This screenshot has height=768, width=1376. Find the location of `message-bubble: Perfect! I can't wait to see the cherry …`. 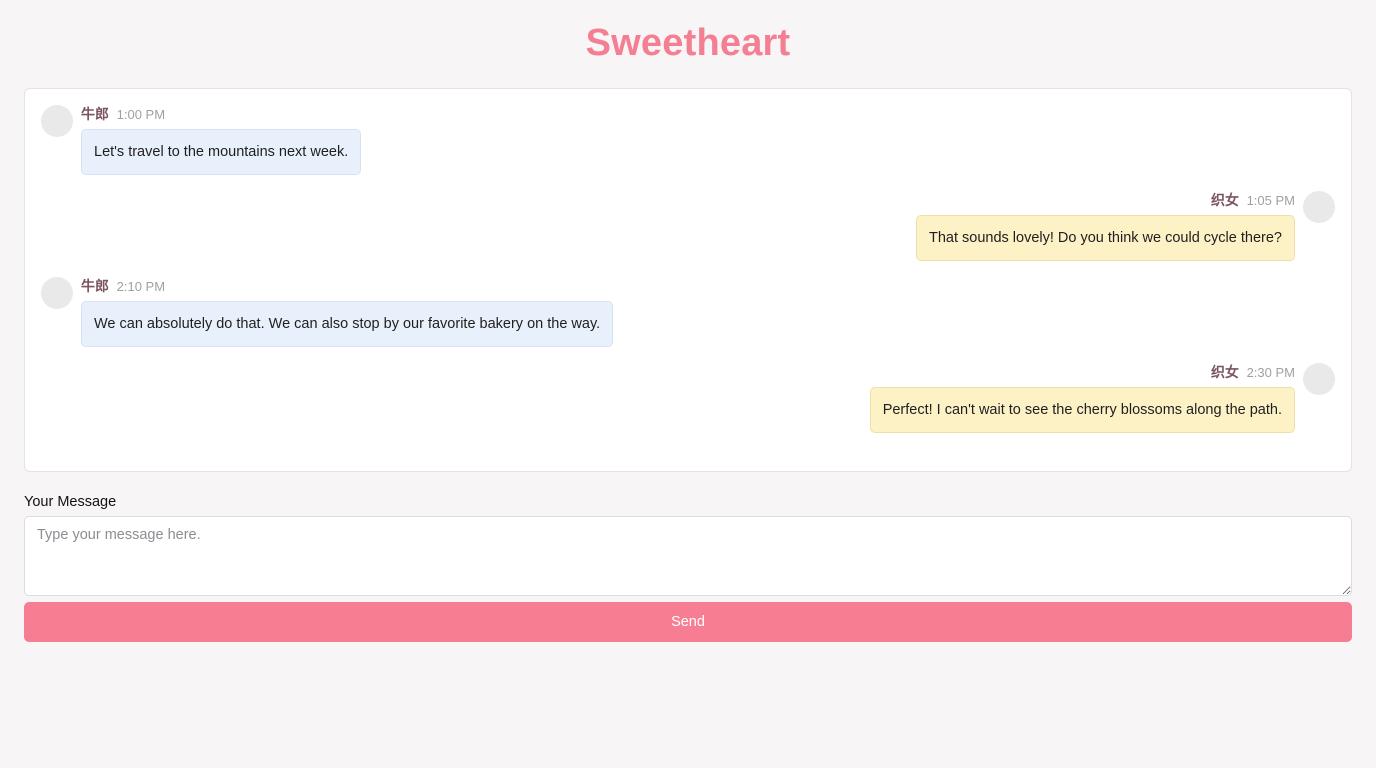

message-bubble: Perfect! I can't wait to see the cherry … is located at coordinates (1082, 410).